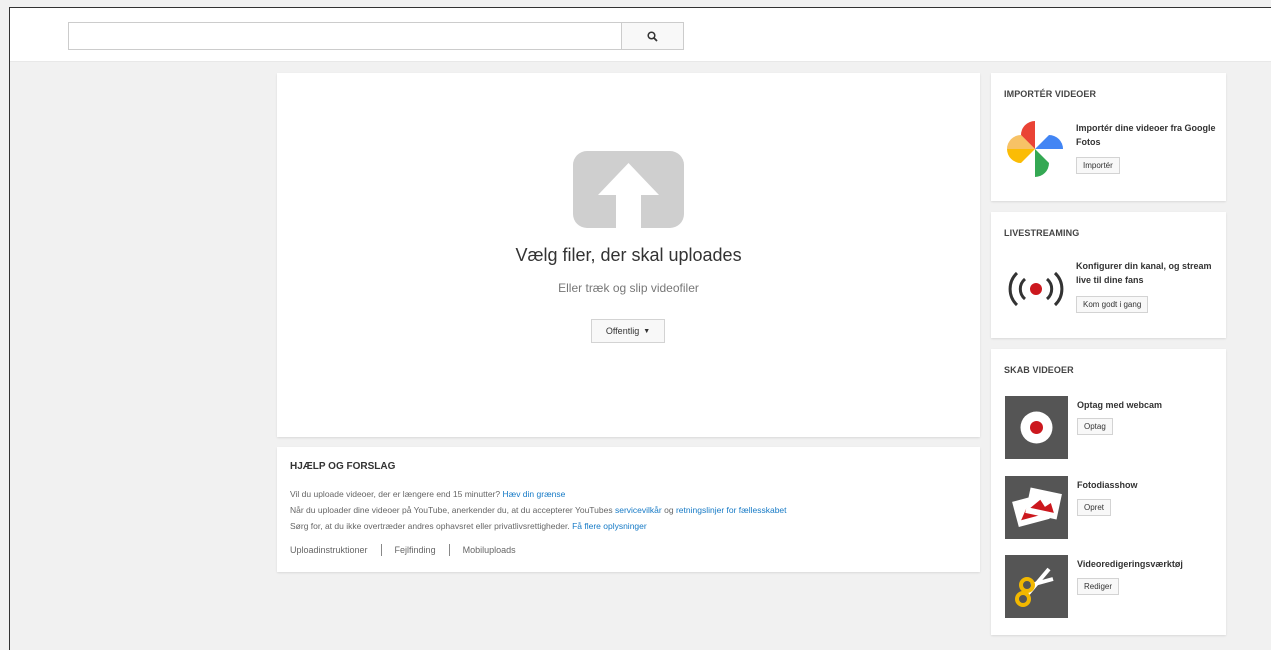 Image resolution: width=1271 pixels, height=650 pixels. I want to click on record-button: Optag, so click(1095, 426).